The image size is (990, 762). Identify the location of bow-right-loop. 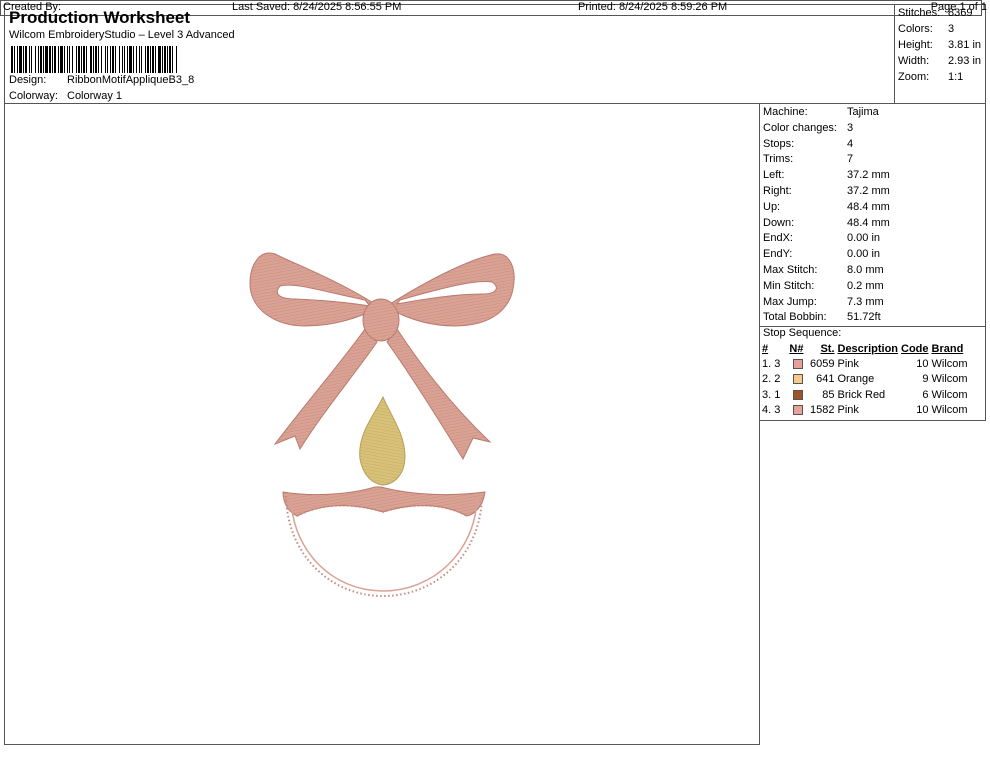
(452, 290).